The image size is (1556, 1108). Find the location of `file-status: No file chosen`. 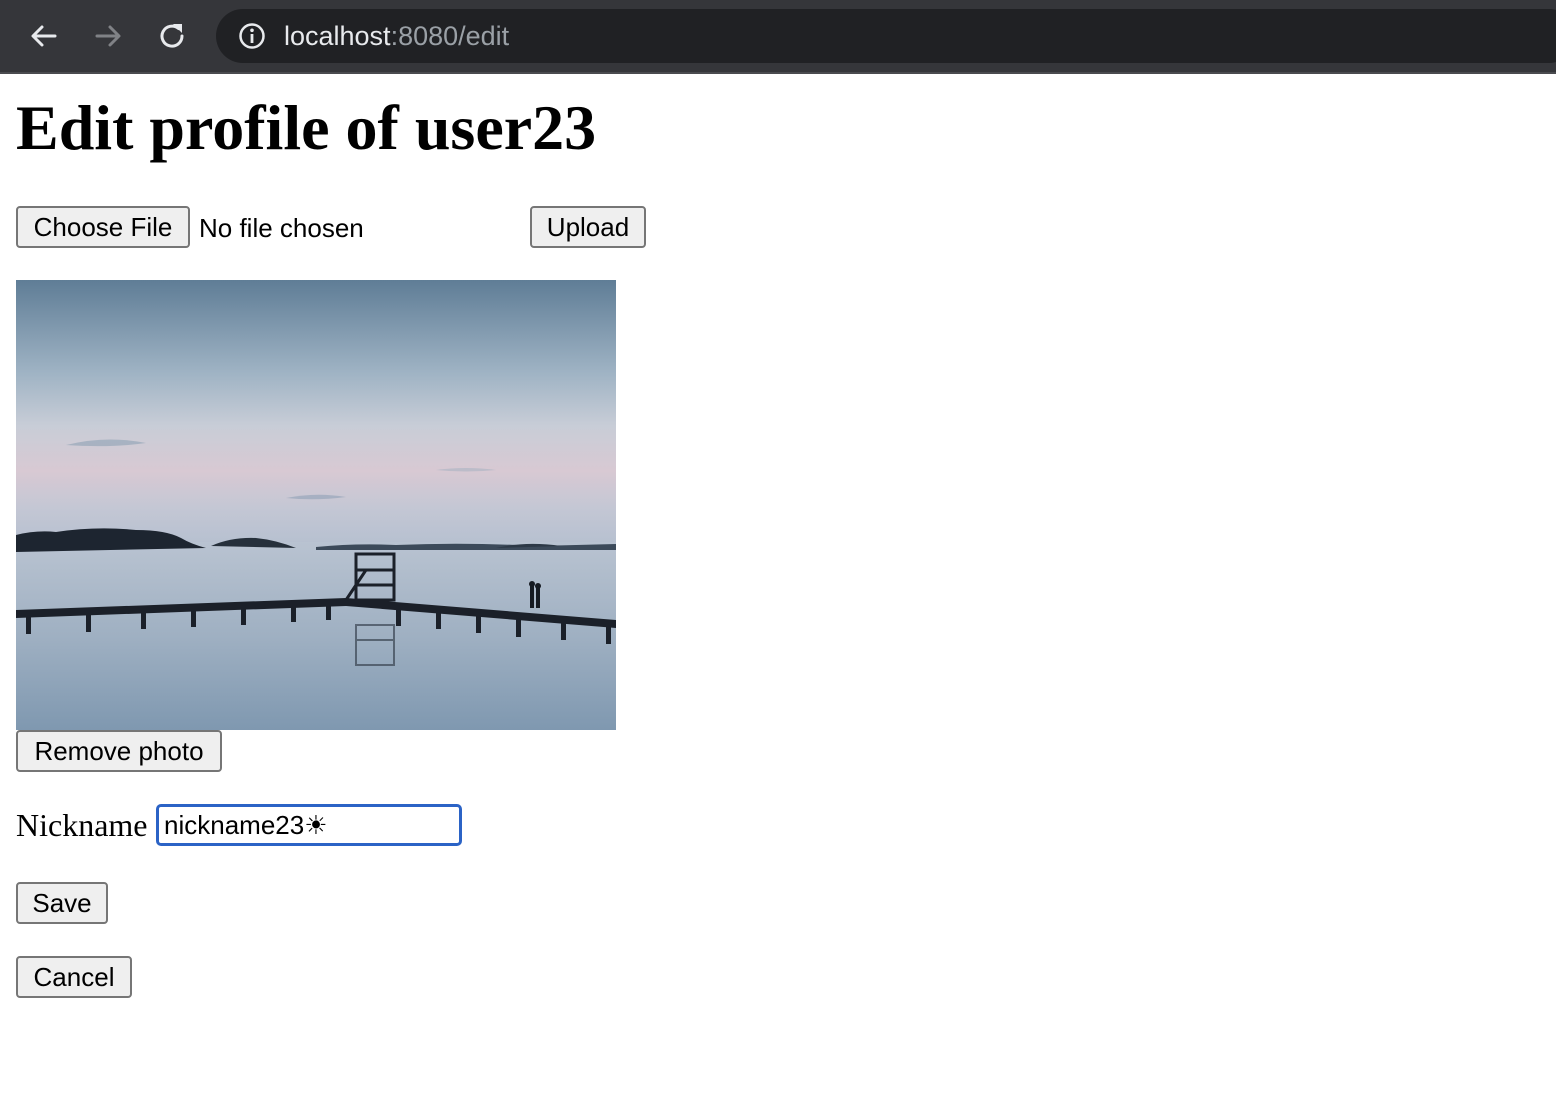

file-status: No file chosen is located at coordinates (281, 228).